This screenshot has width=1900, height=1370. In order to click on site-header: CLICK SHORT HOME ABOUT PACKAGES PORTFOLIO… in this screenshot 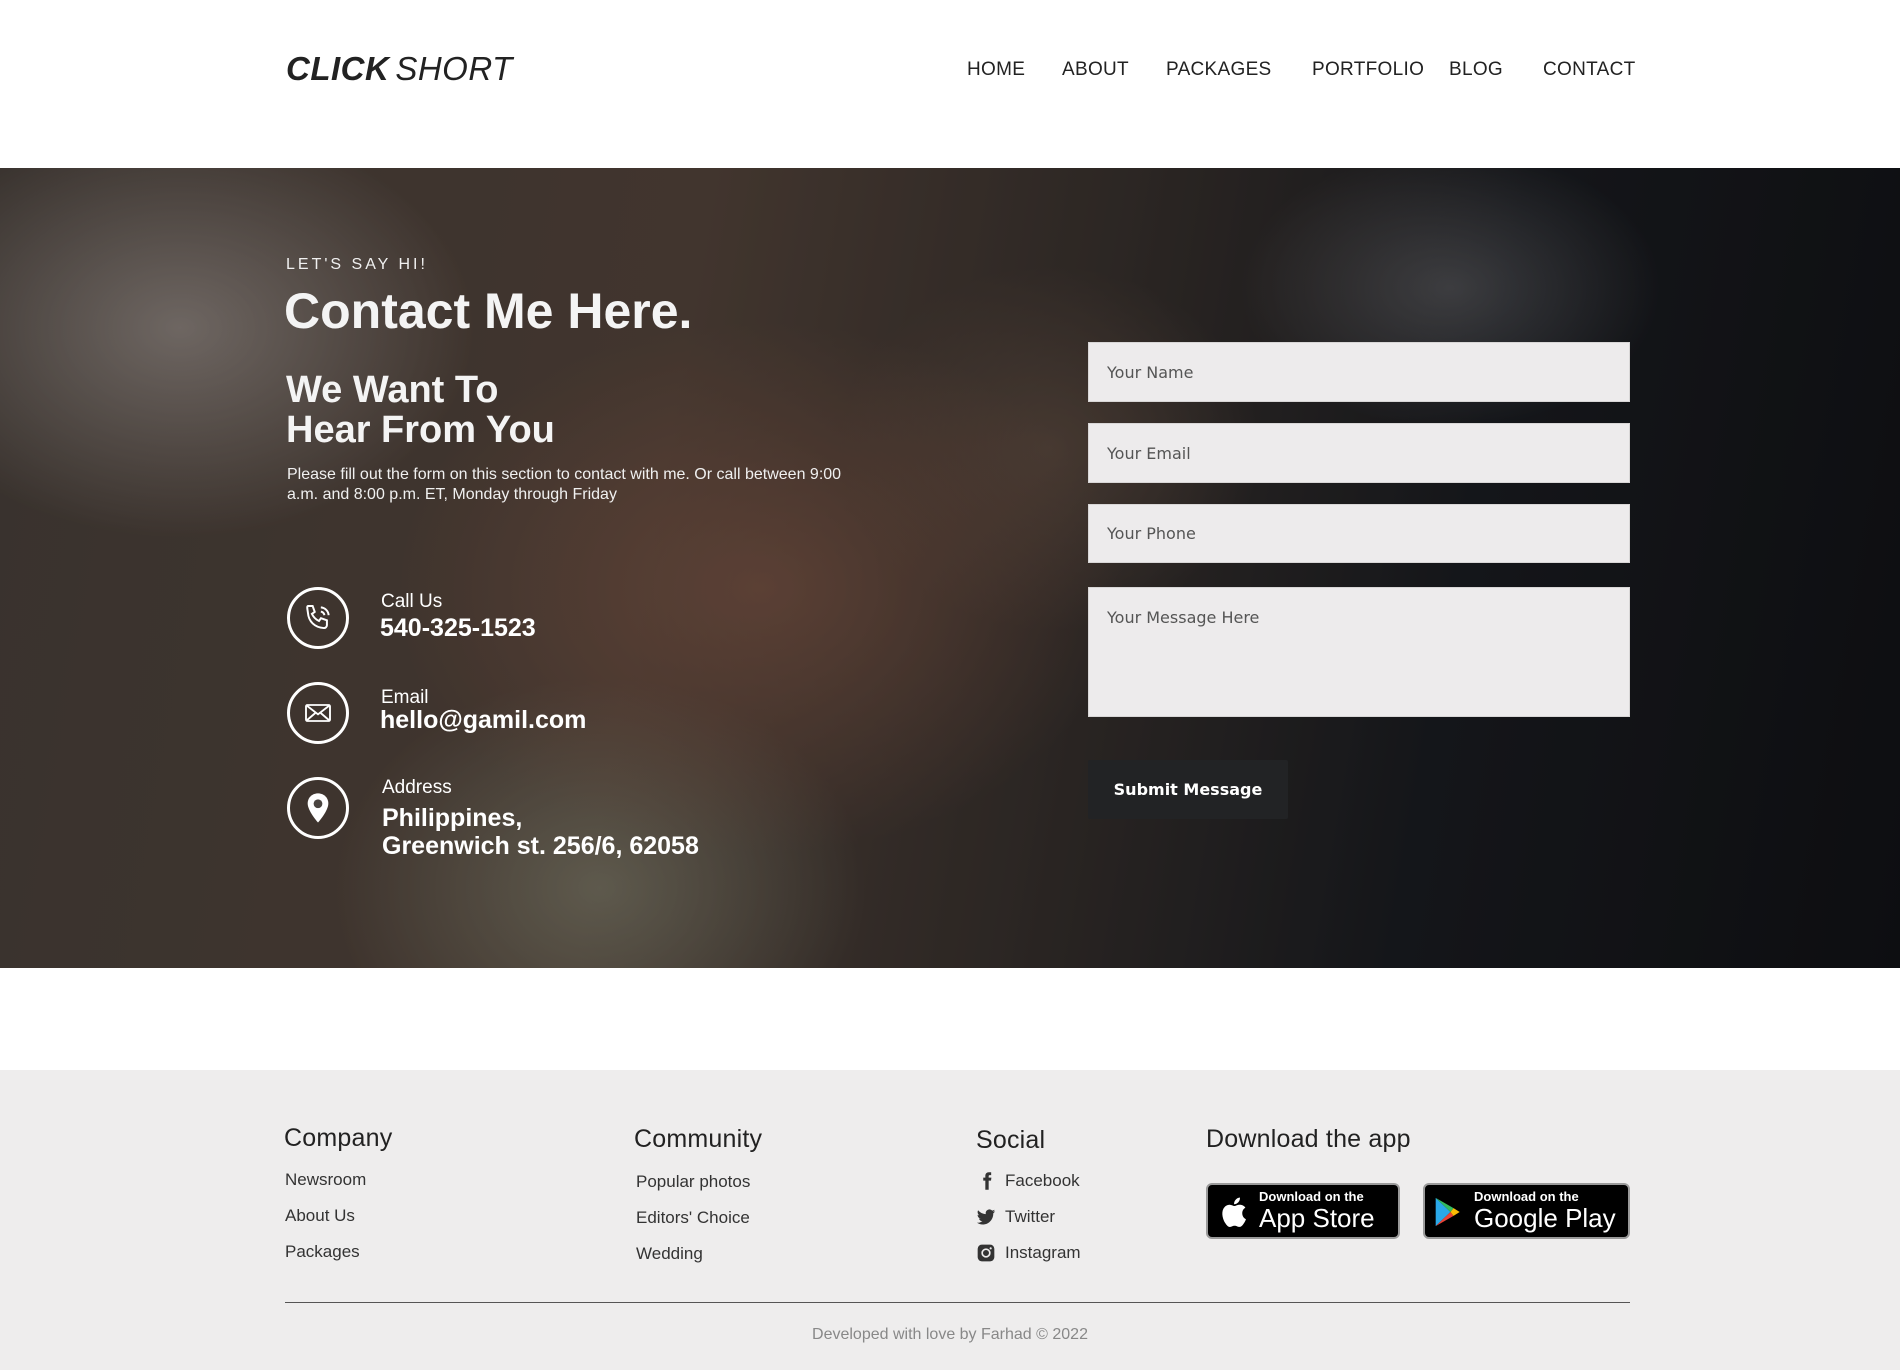, I will do `click(950, 84)`.